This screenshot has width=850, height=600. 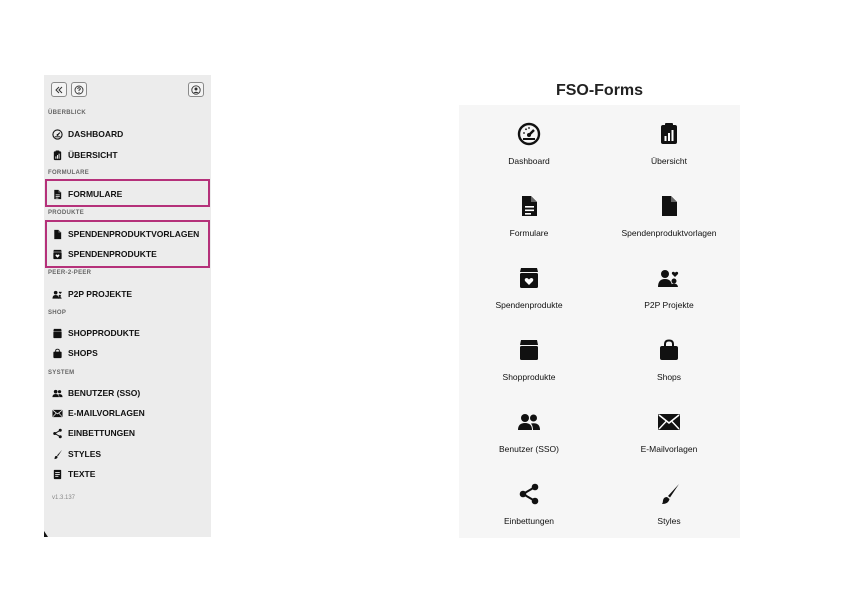 I want to click on sidebar-item-formulare: FORMULARE, so click(x=87, y=194).